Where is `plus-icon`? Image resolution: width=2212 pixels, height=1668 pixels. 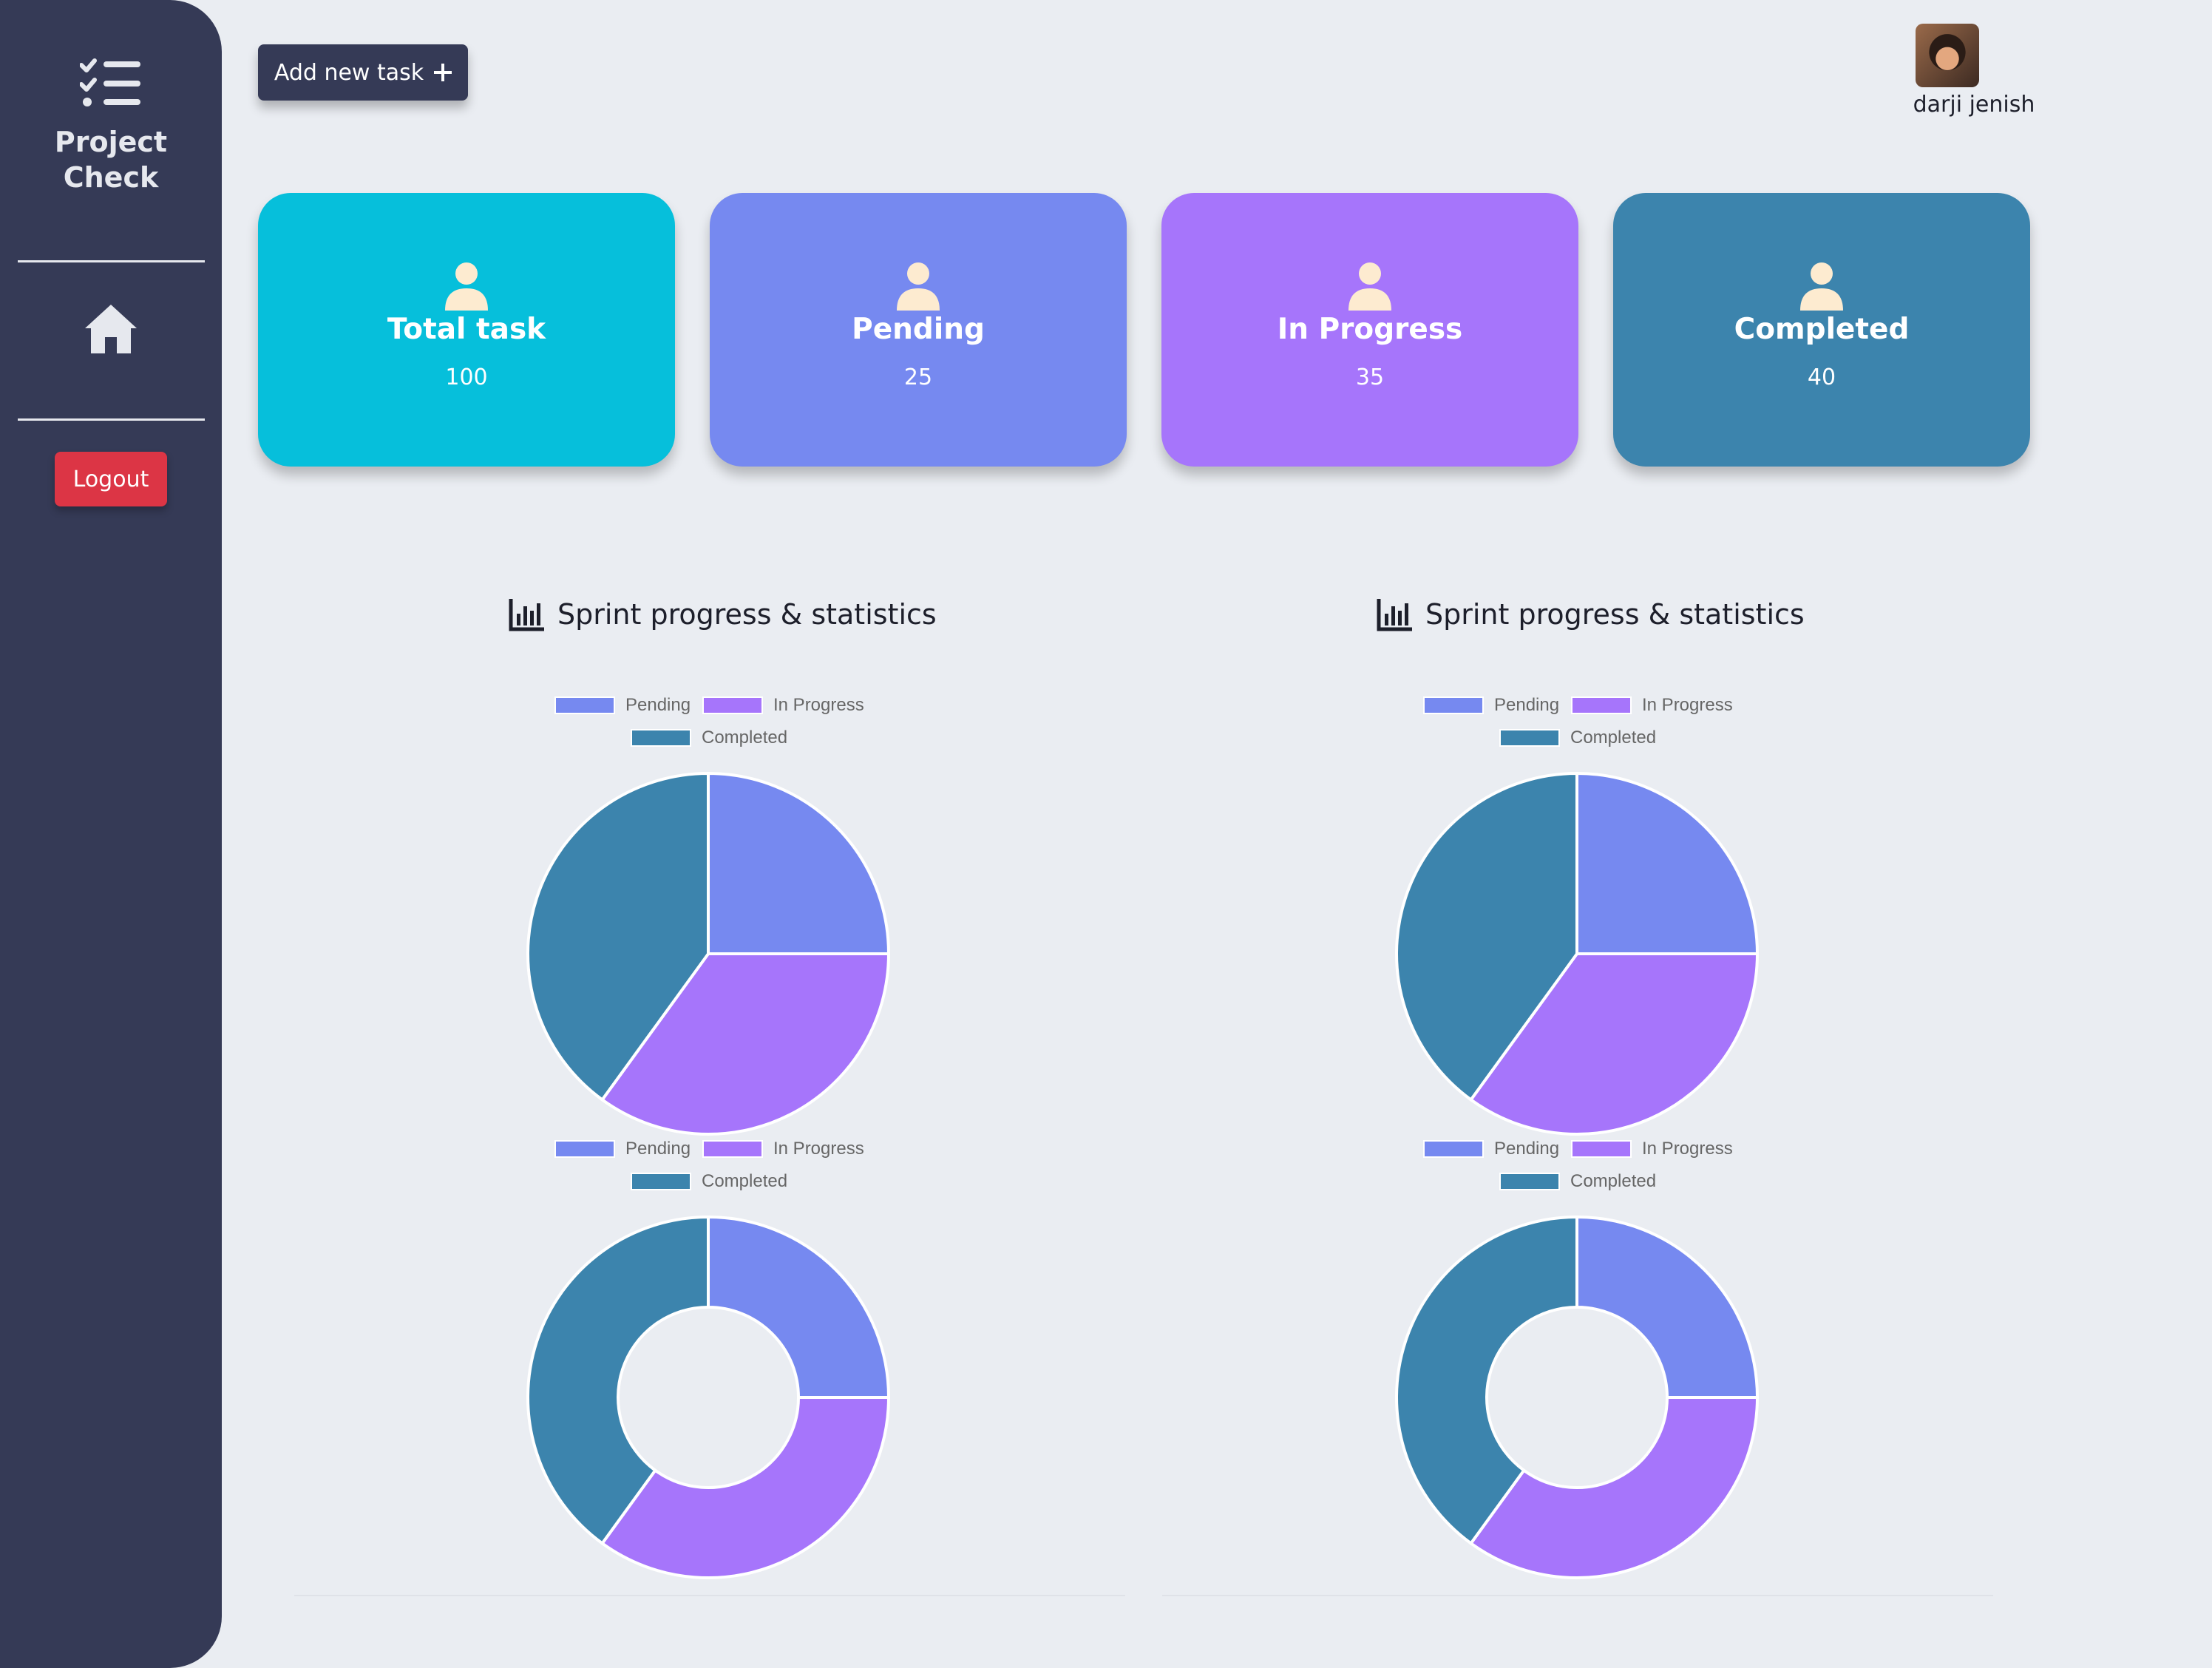
plus-icon is located at coordinates (443, 73).